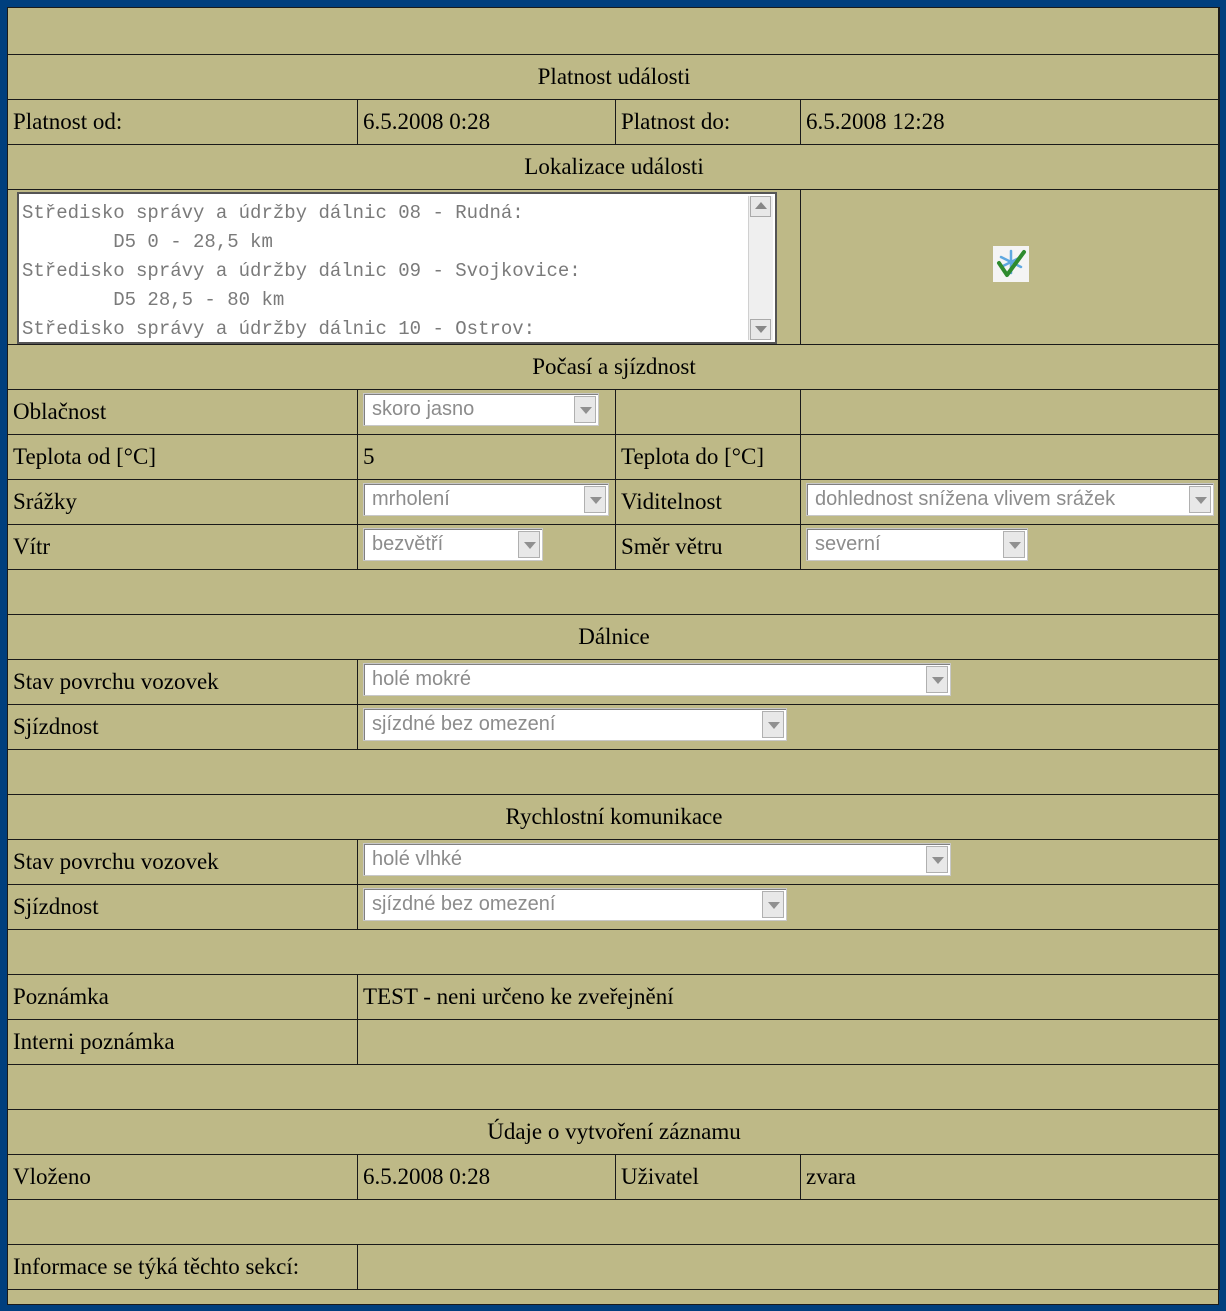  What do you see at coordinates (182, 1267) in the screenshot?
I see `sections-label: Informace se týká těchto sekcí:` at bounding box center [182, 1267].